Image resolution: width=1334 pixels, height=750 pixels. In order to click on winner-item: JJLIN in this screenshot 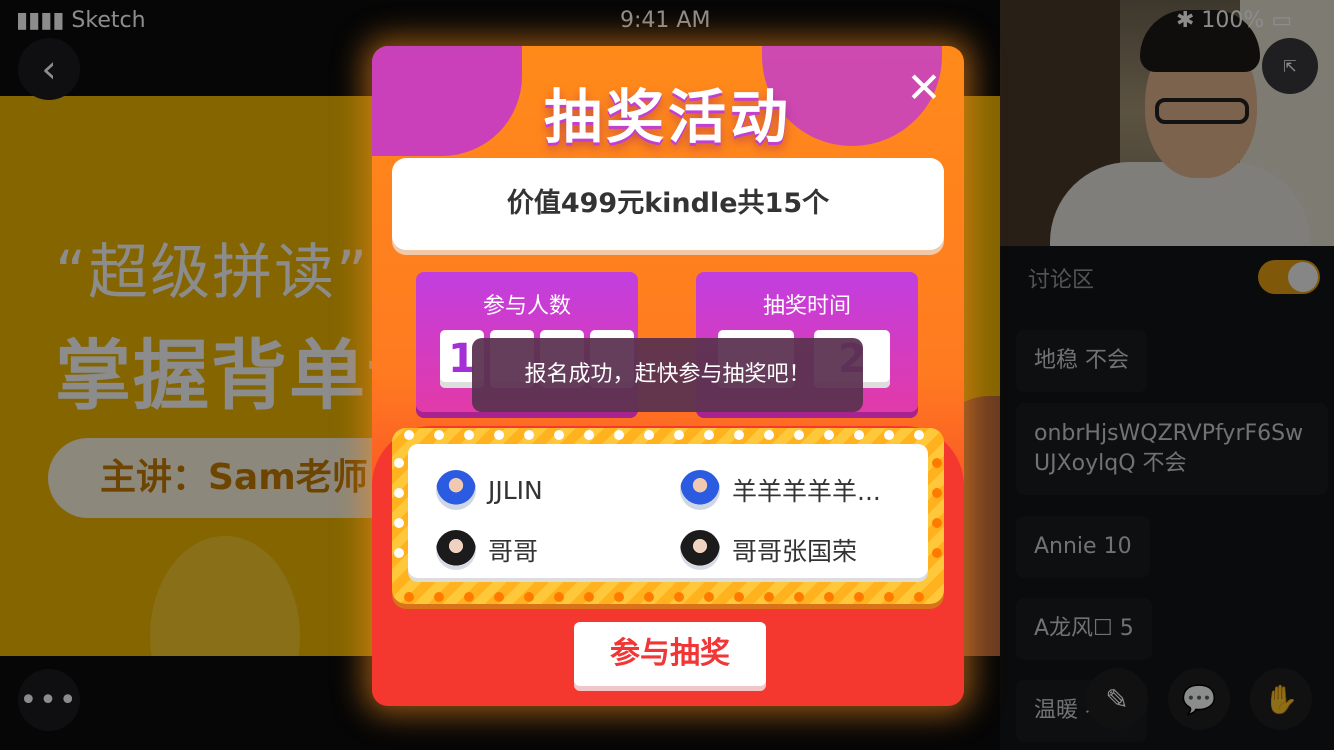, I will do `click(489, 490)`.